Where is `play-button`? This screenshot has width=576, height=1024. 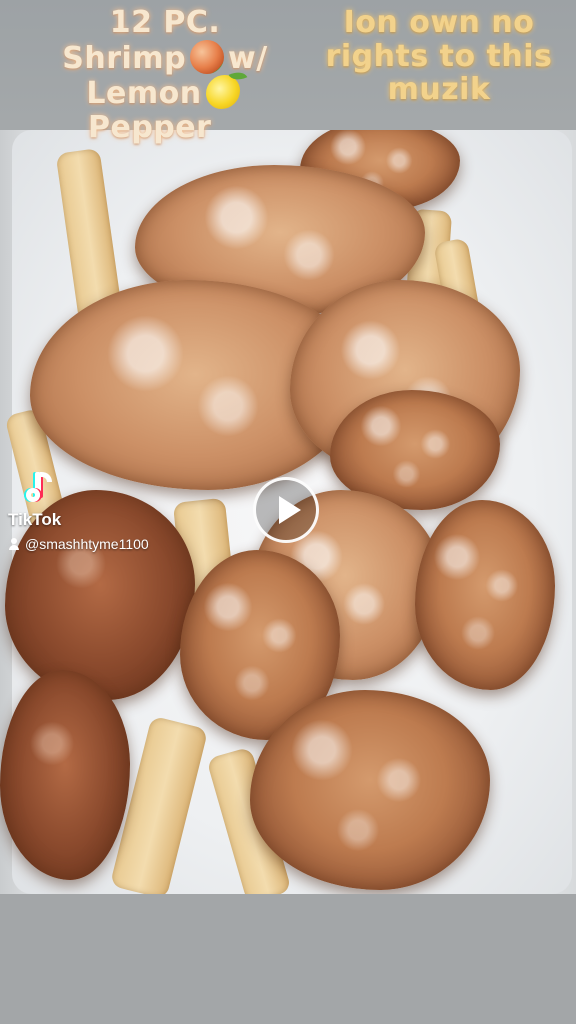
play-button is located at coordinates (286, 510).